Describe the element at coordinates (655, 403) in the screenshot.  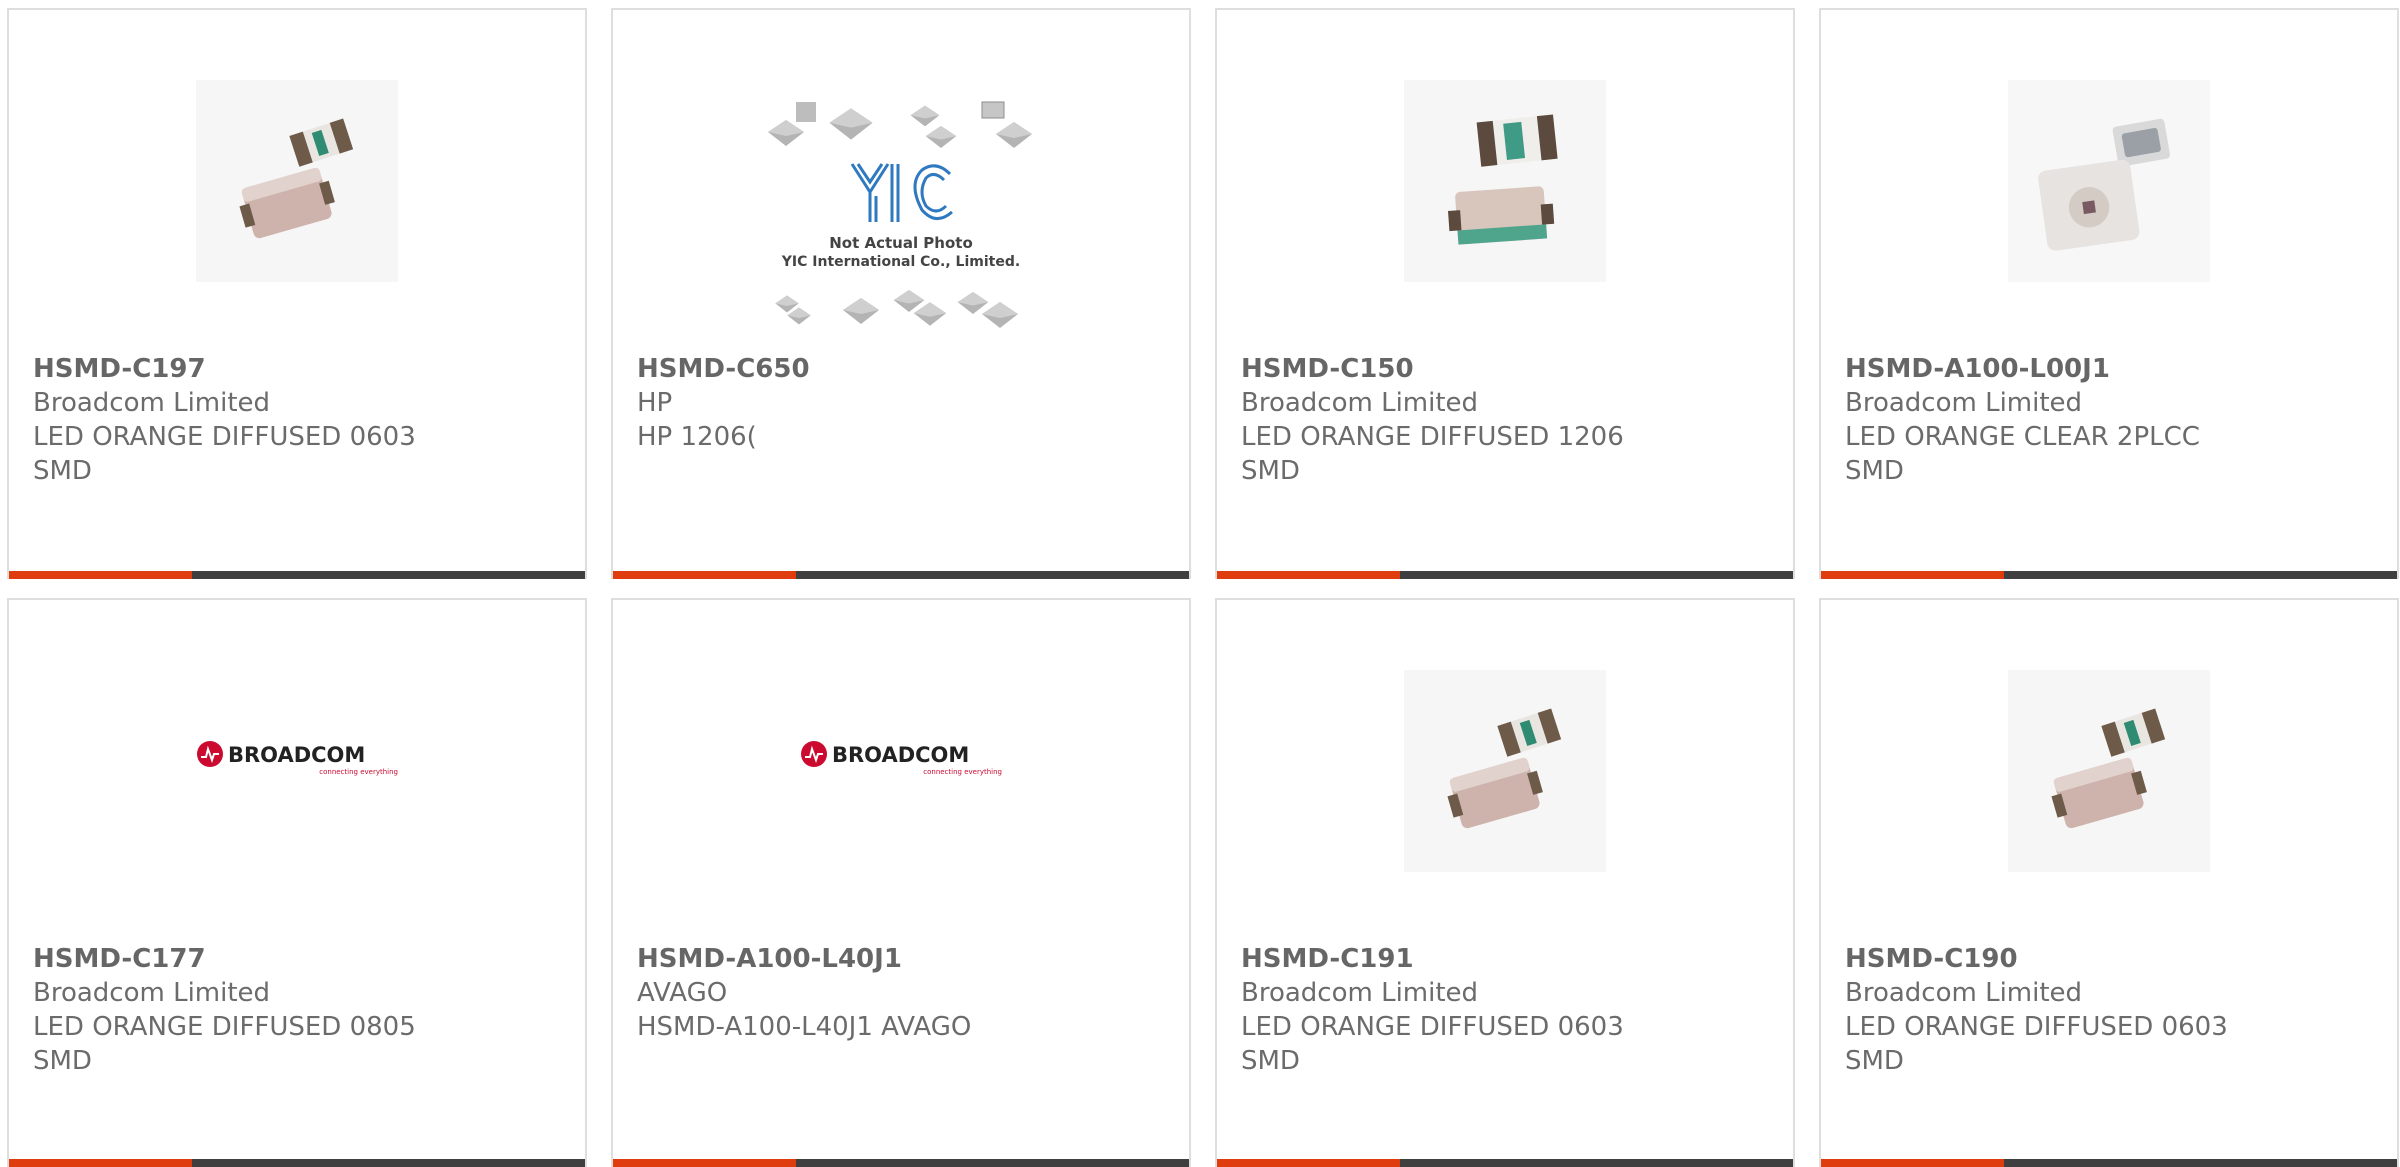
I see `manufacturer: HP` at that location.